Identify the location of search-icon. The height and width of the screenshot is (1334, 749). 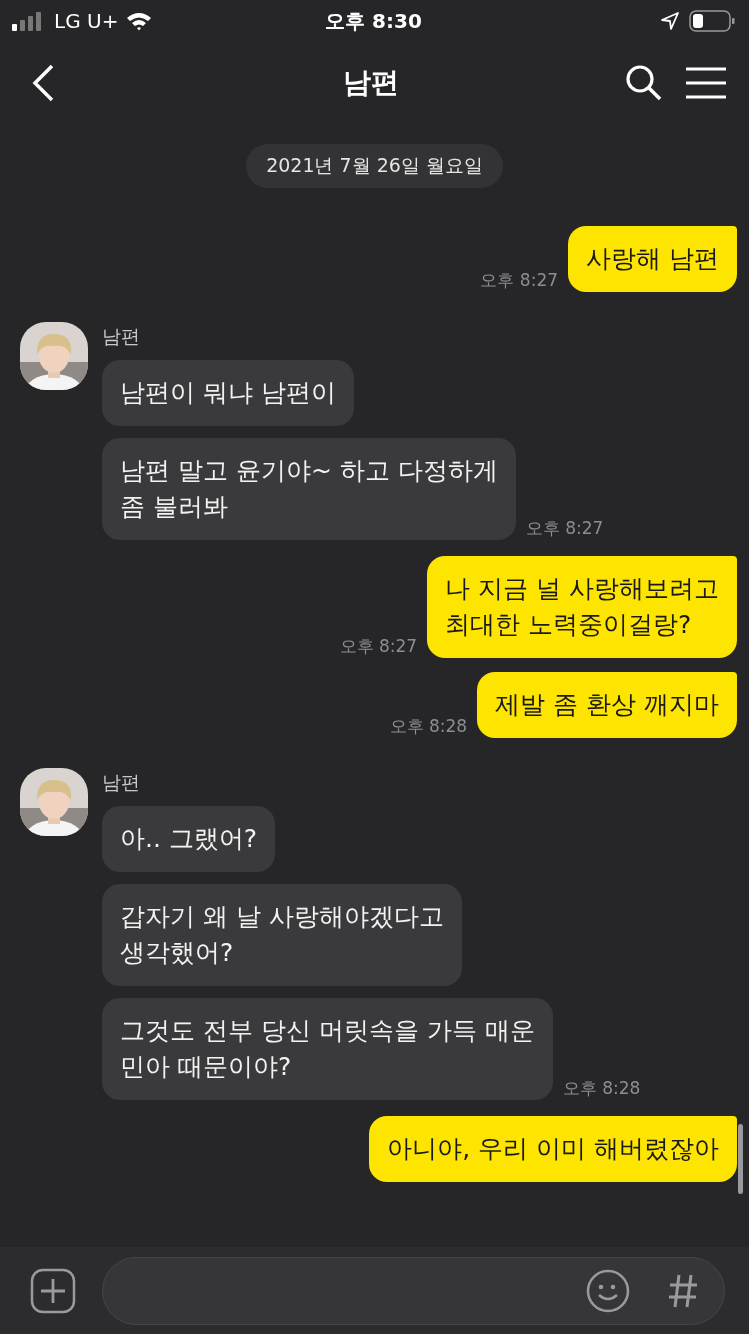
(644, 83).